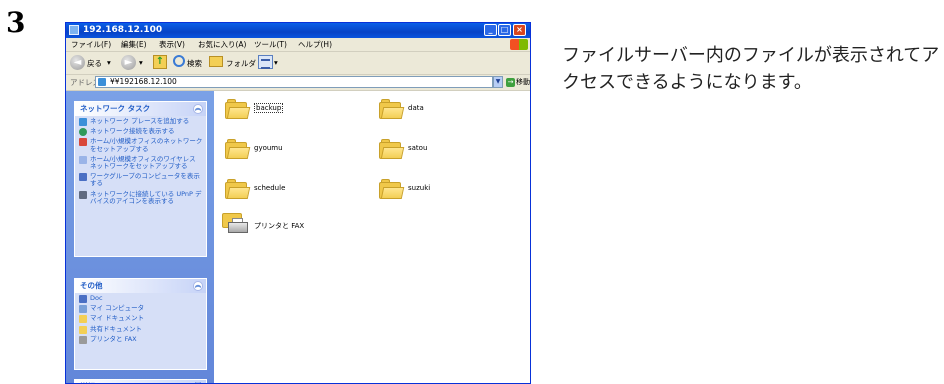 This screenshot has width=944, height=384. I want to click on details-header: 詳細 ︾, so click(140, 381).